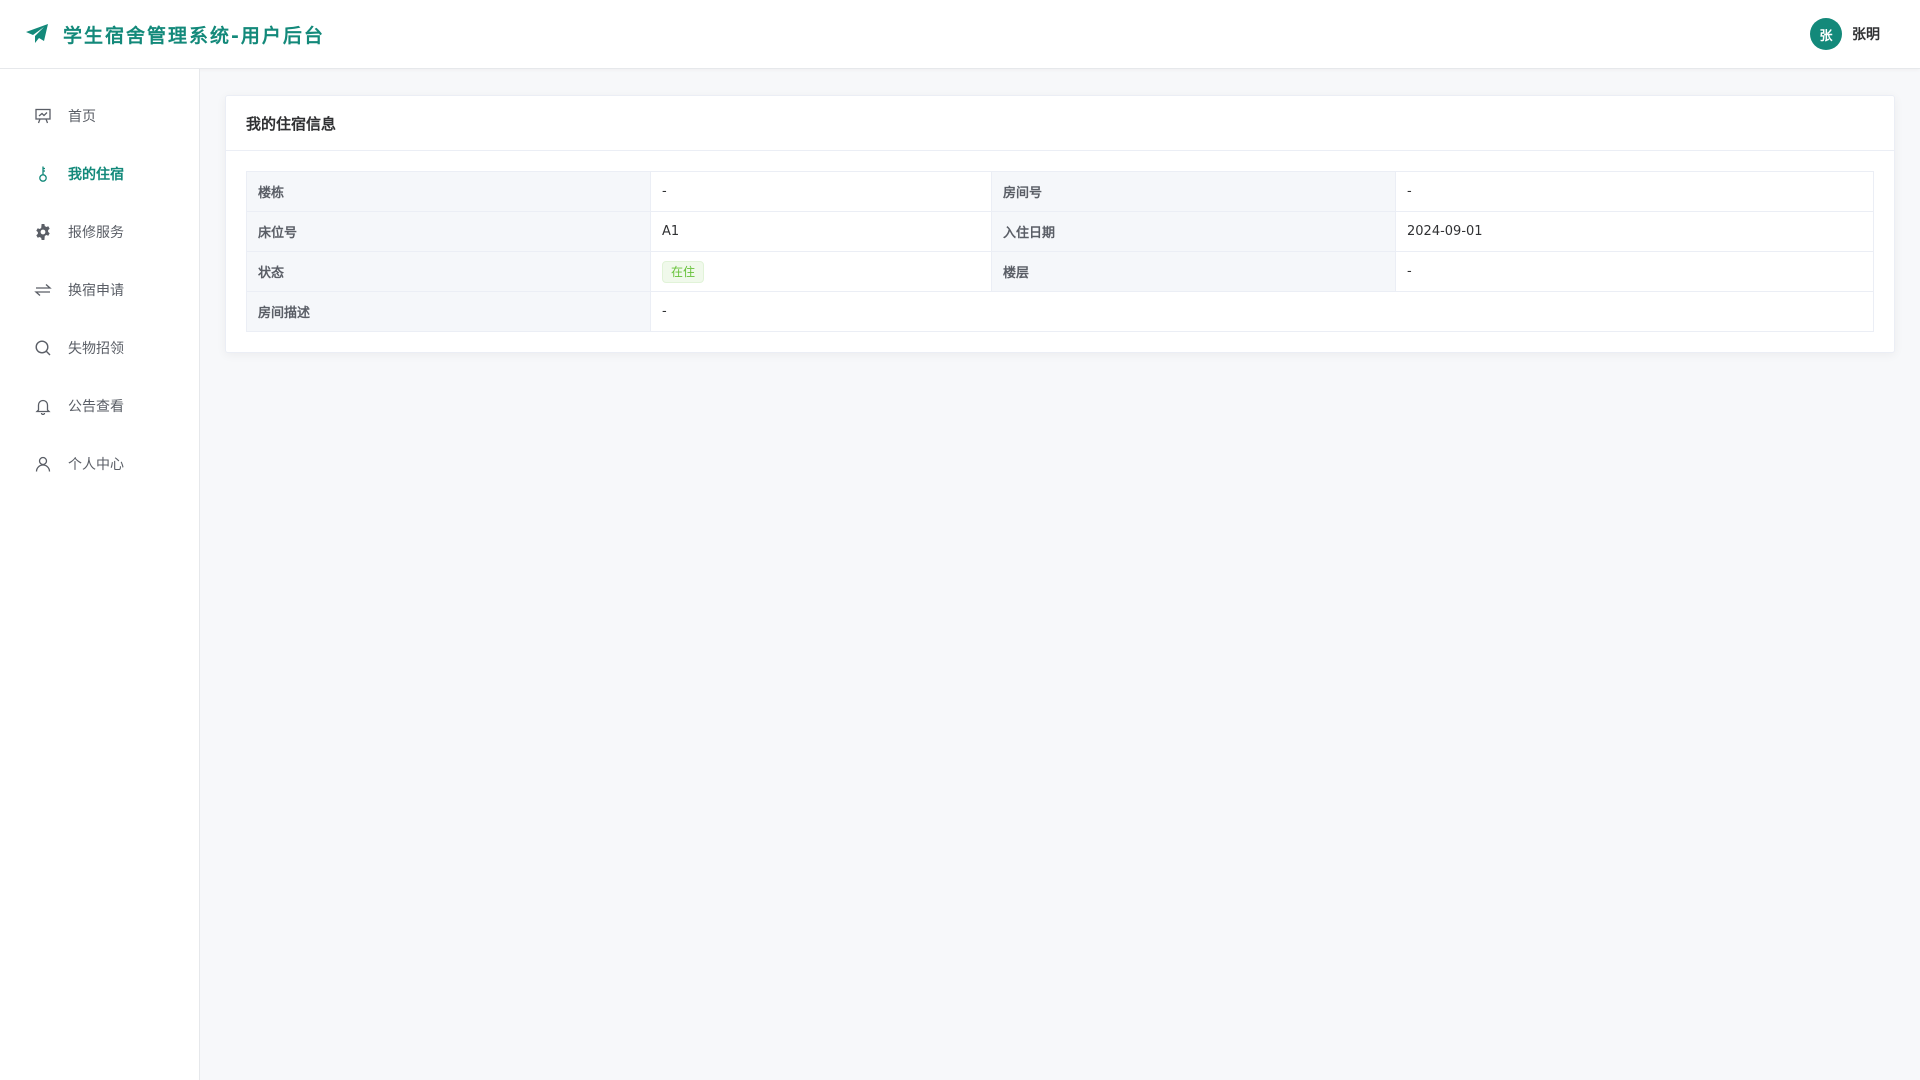 Image resolution: width=1920 pixels, height=1080 pixels. What do you see at coordinates (1866, 34) in the screenshot?
I see `user-name: 张明` at bounding box center [1866, 34].